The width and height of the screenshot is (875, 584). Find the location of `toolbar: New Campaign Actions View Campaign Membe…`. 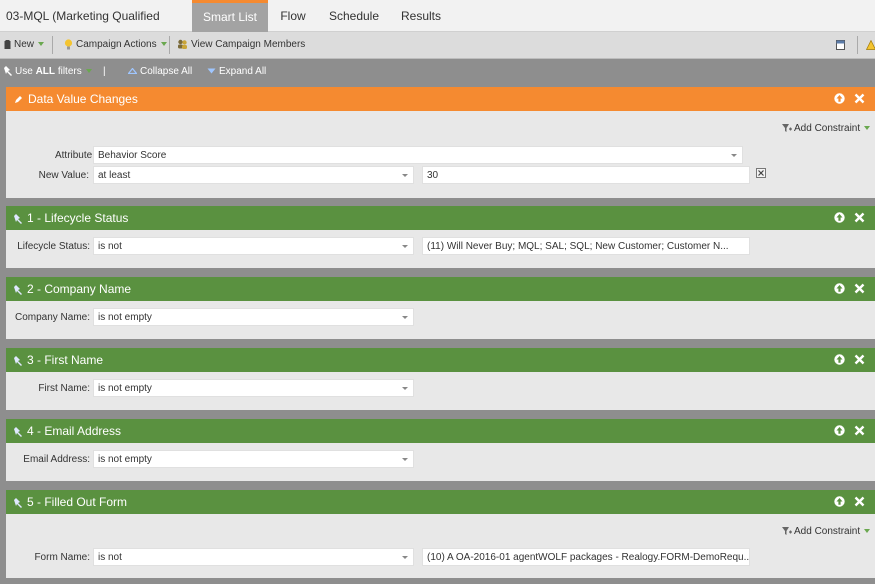

toolbar: New Campaign Actions View Campaign Membe… is located at coordinates (437, 45).